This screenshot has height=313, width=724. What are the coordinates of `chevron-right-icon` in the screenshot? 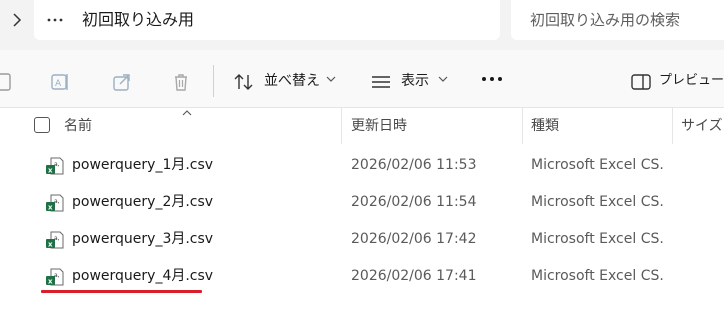 It's located at (17, 20).